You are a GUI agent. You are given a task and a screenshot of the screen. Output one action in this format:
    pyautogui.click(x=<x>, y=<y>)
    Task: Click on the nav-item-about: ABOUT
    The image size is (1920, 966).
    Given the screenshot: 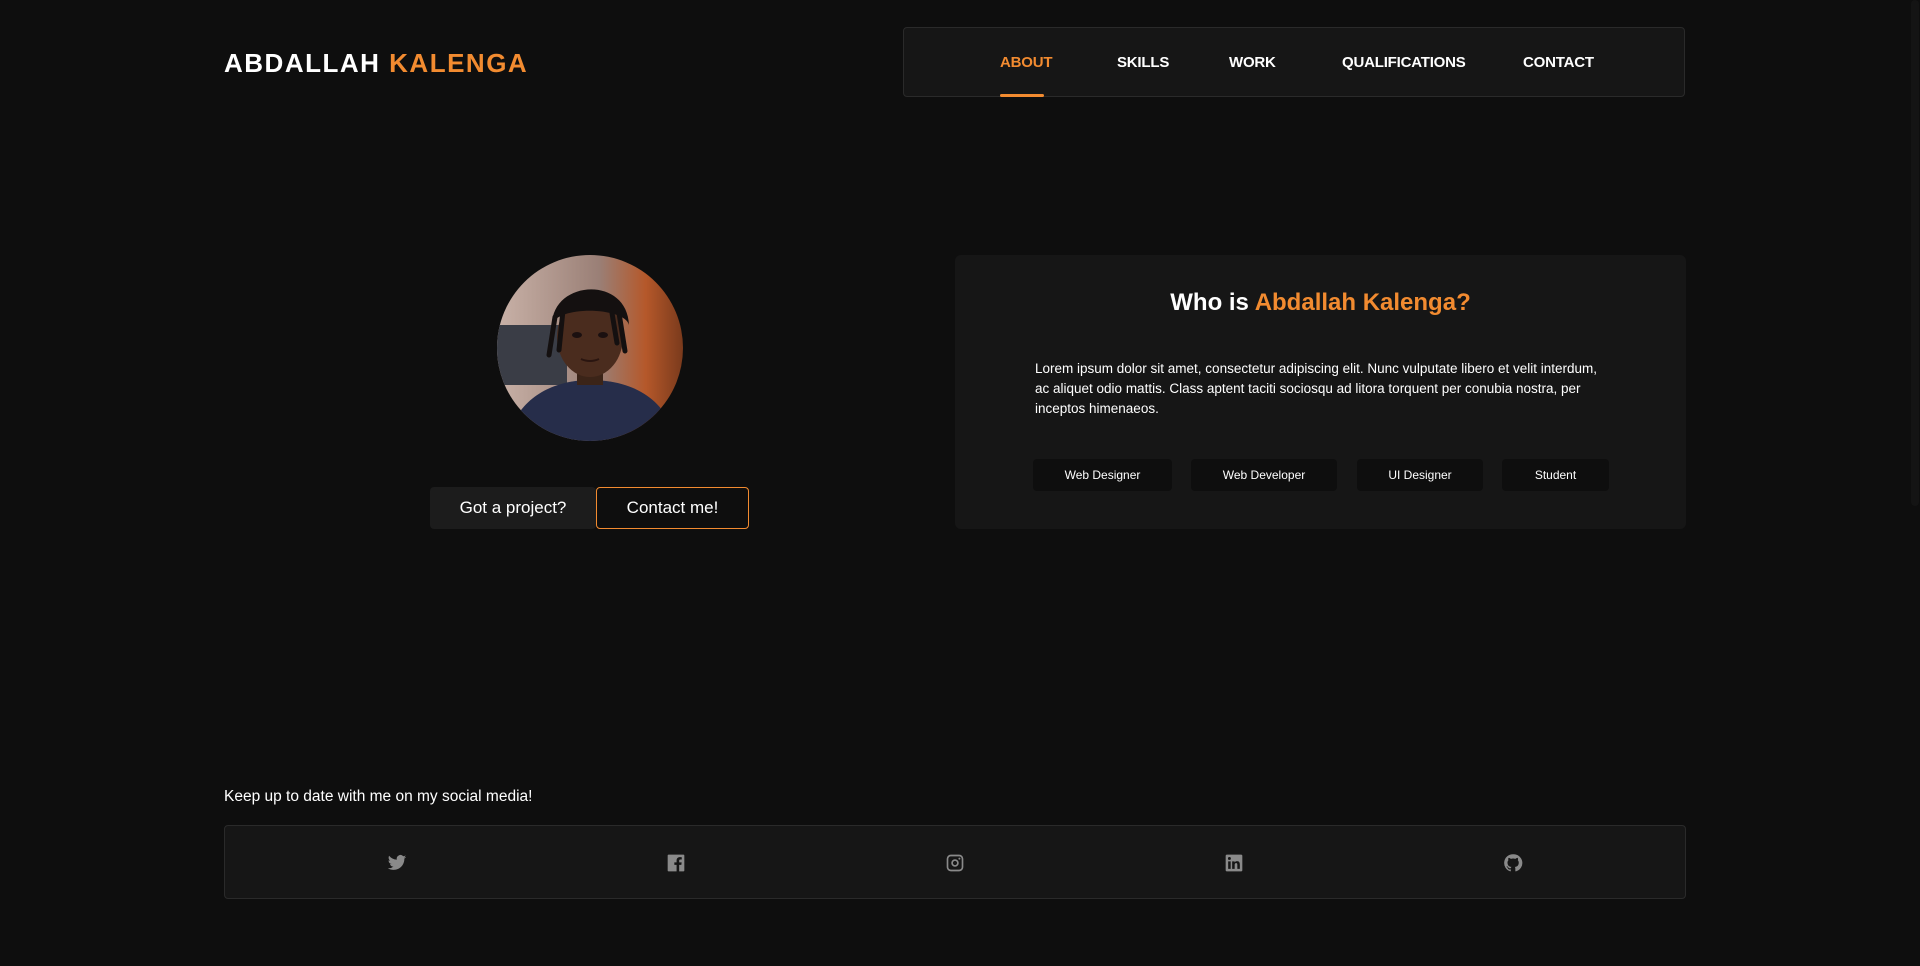 What is the action you would take?
    pyautogui.click(x=1026, y=62)
    